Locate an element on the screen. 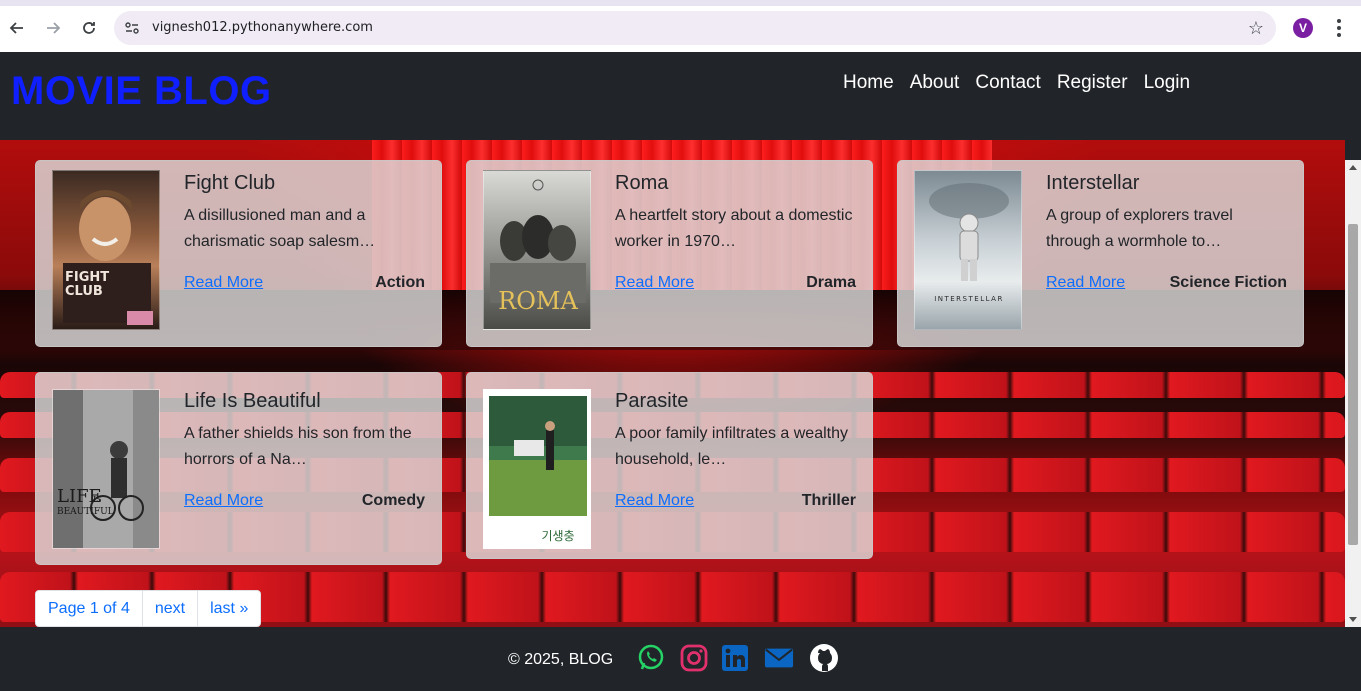 This screenshot has height=691, width=1361. site-footer: © 2025, BLOG is located at coordinates (680, 659).